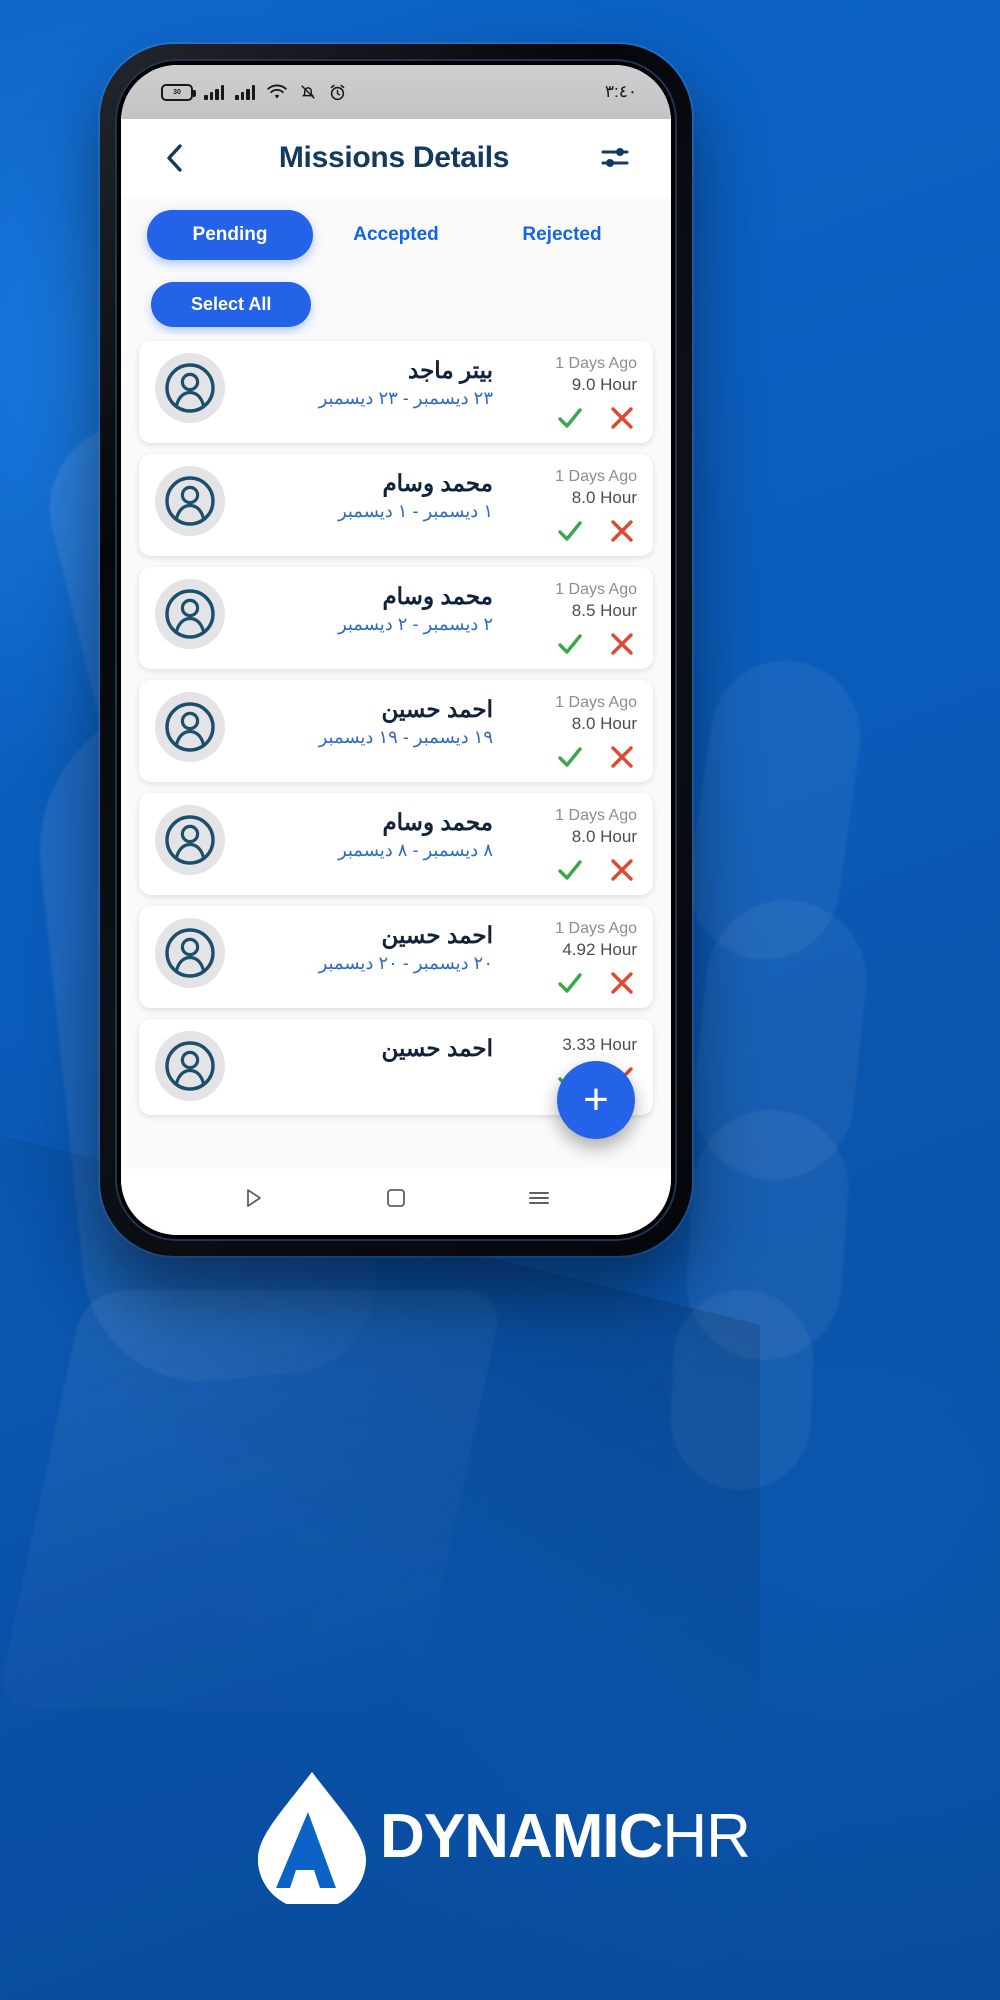 This screenshot has height=2000, width=1000. Describe the element at coordinates (396, 92) in the screenshot. I see `status-bar: 30 ٣:٤٠` at that location.